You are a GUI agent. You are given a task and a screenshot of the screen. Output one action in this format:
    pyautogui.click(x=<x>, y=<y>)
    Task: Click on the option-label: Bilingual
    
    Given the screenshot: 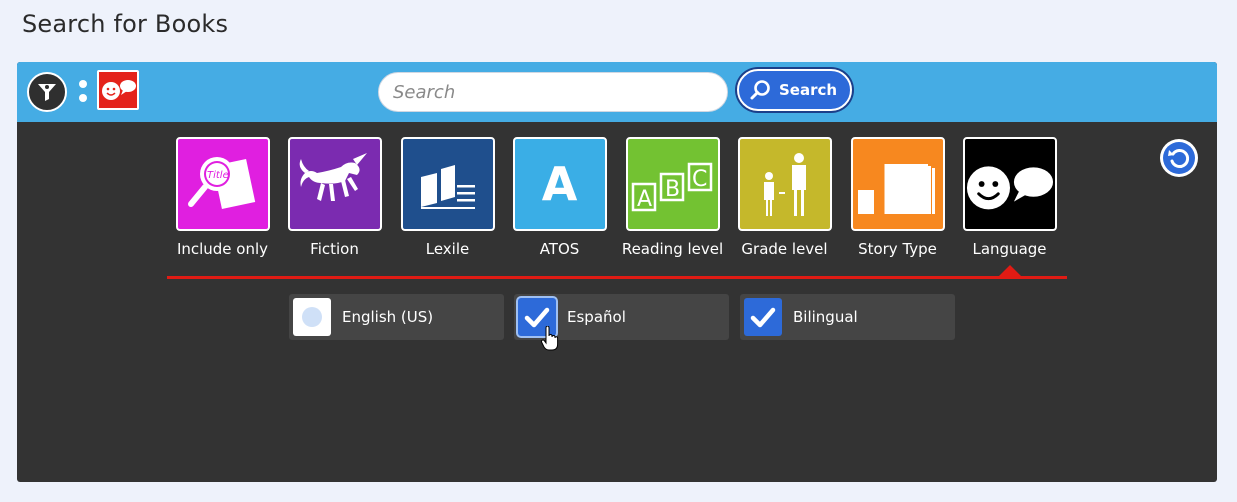 What is the action you would take?
    pyautogui.click(x=825, y=317)
    